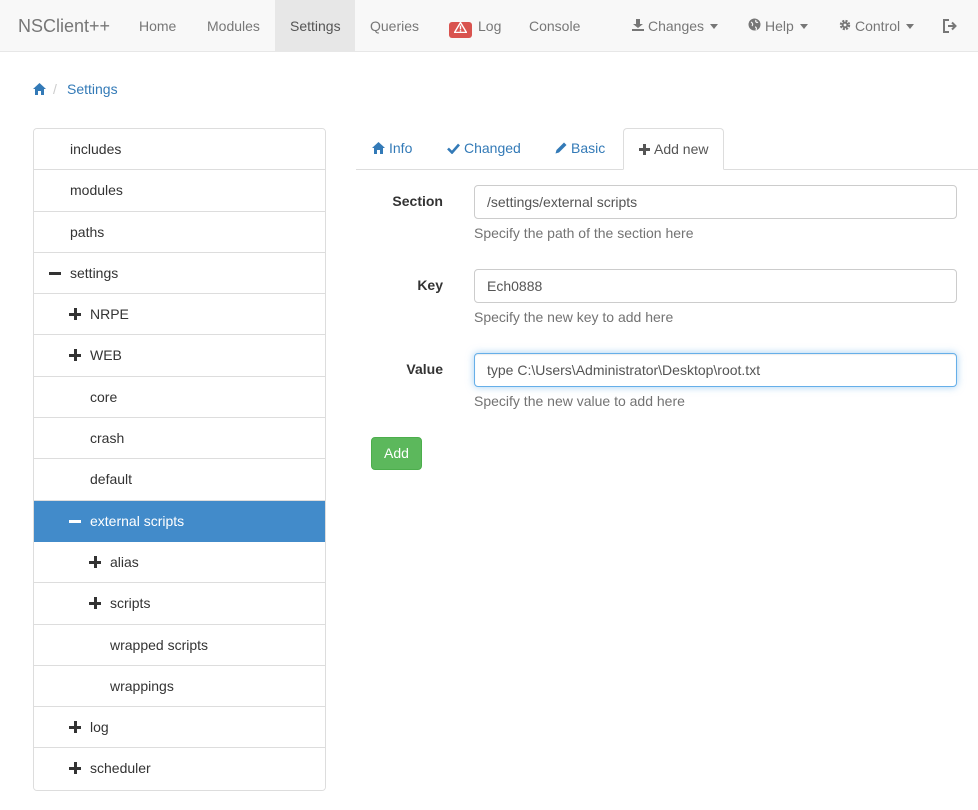 This screenshot has width=978, height=810. Describe the element at coordinates (845, 27) in the screenshot. I see `gear-icon` at that location.